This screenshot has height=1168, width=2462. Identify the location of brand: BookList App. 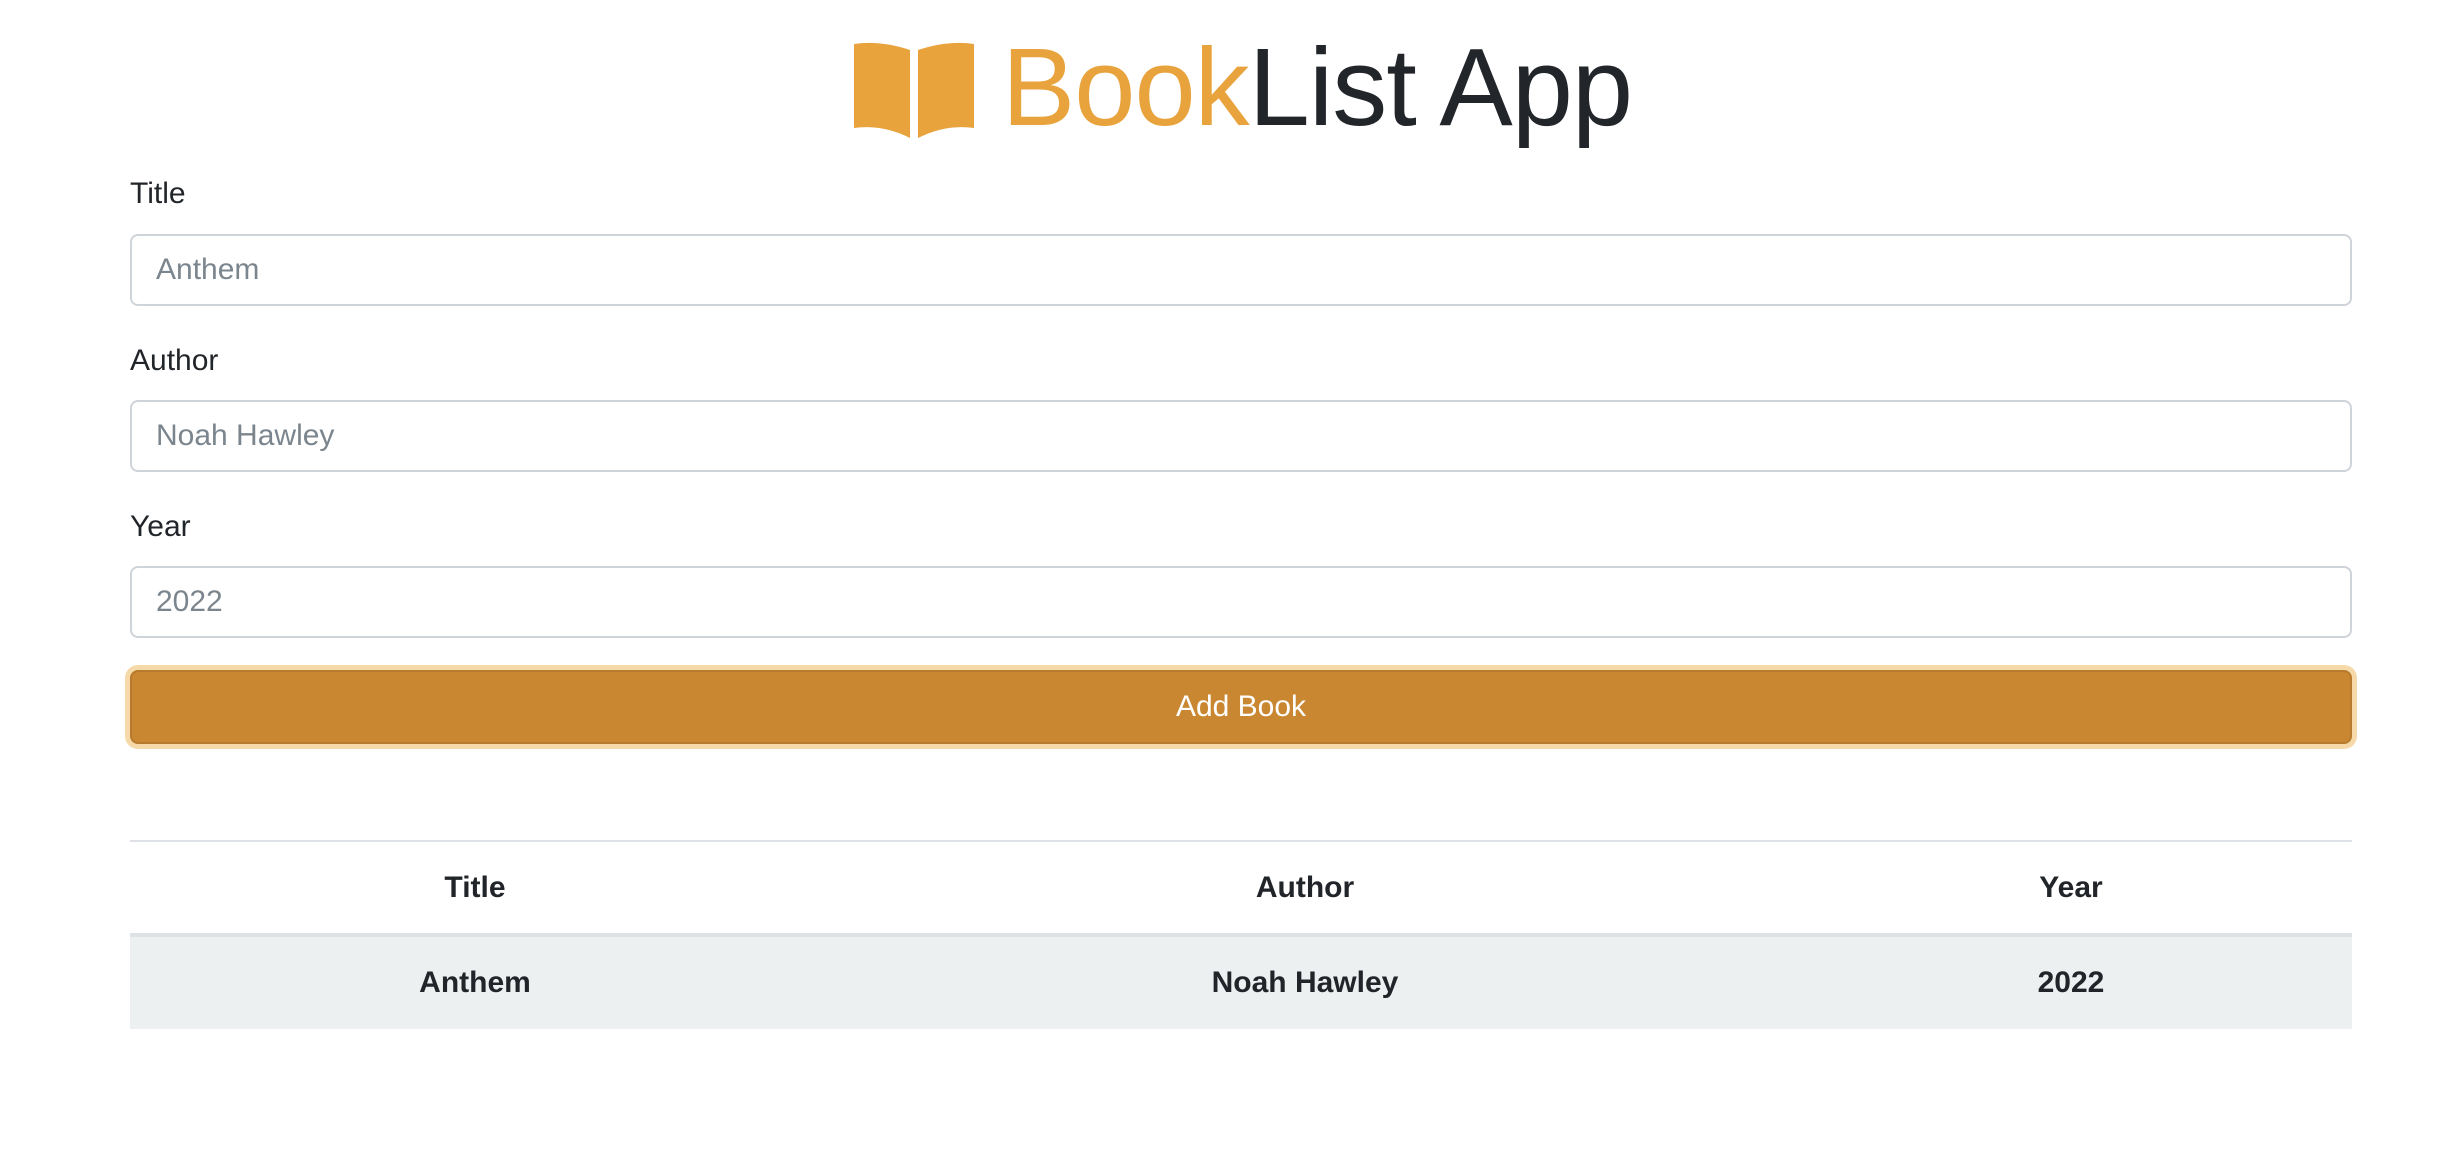
(1241, 87).